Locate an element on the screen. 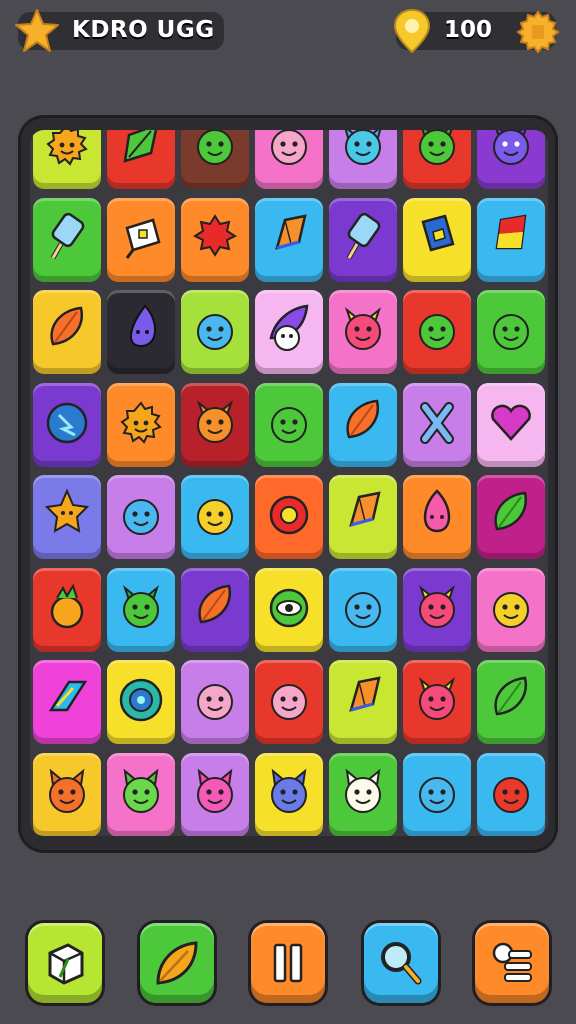  tile-white-cat is located at coordinates (363, 794).